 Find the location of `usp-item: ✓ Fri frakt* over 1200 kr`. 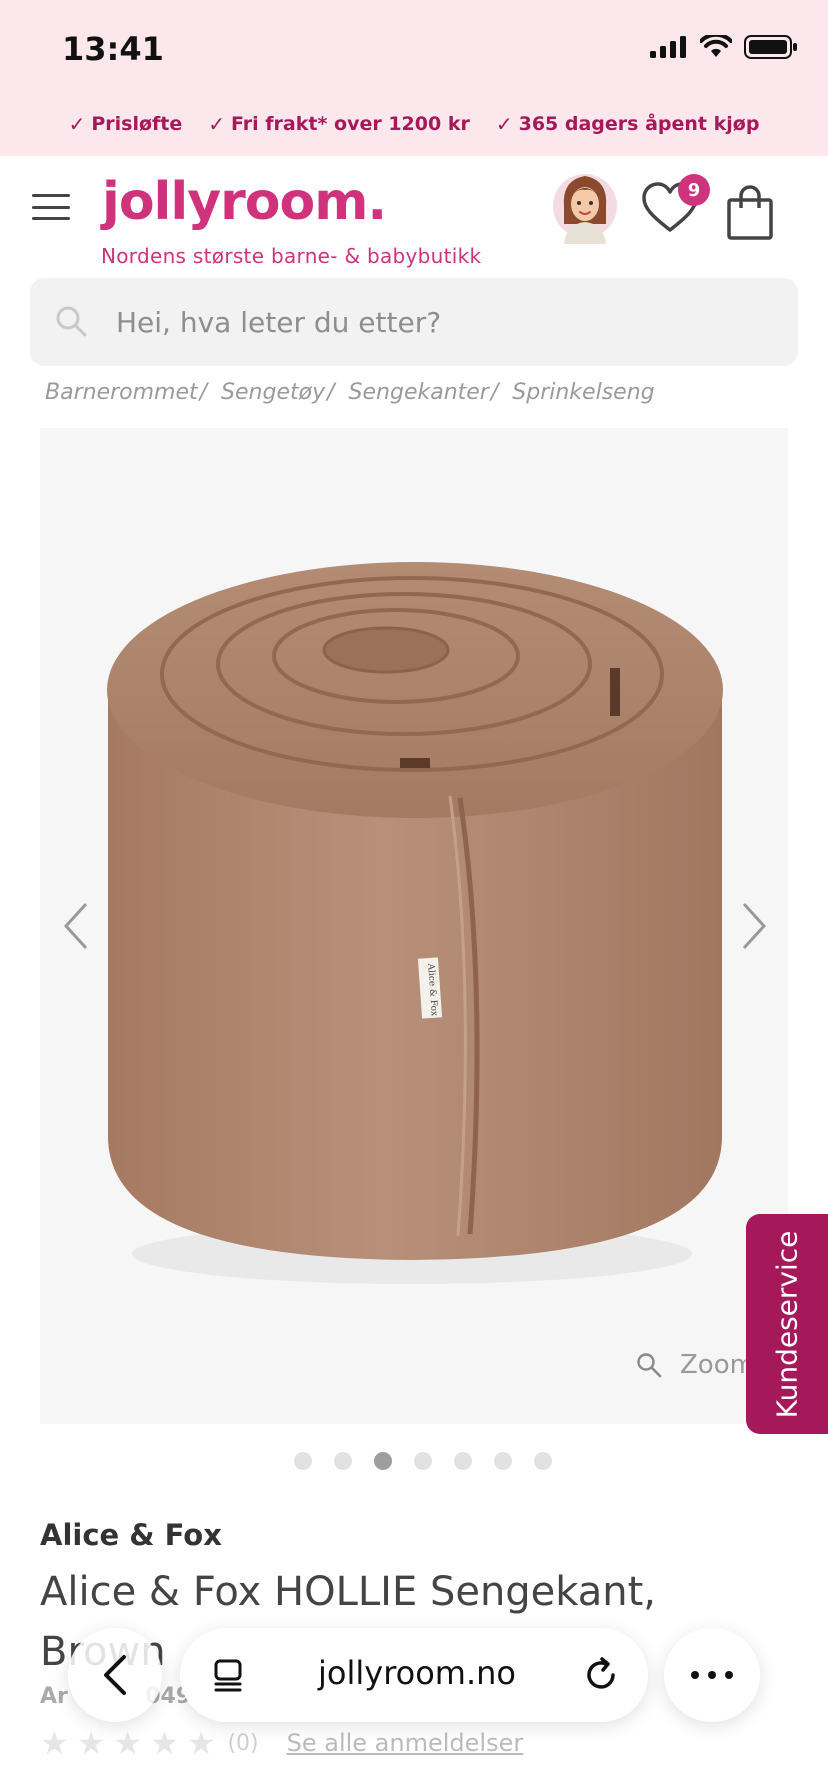

usp-item: ✓ Fri frakt* over 1200 kr is located at coordinates (339, 124).